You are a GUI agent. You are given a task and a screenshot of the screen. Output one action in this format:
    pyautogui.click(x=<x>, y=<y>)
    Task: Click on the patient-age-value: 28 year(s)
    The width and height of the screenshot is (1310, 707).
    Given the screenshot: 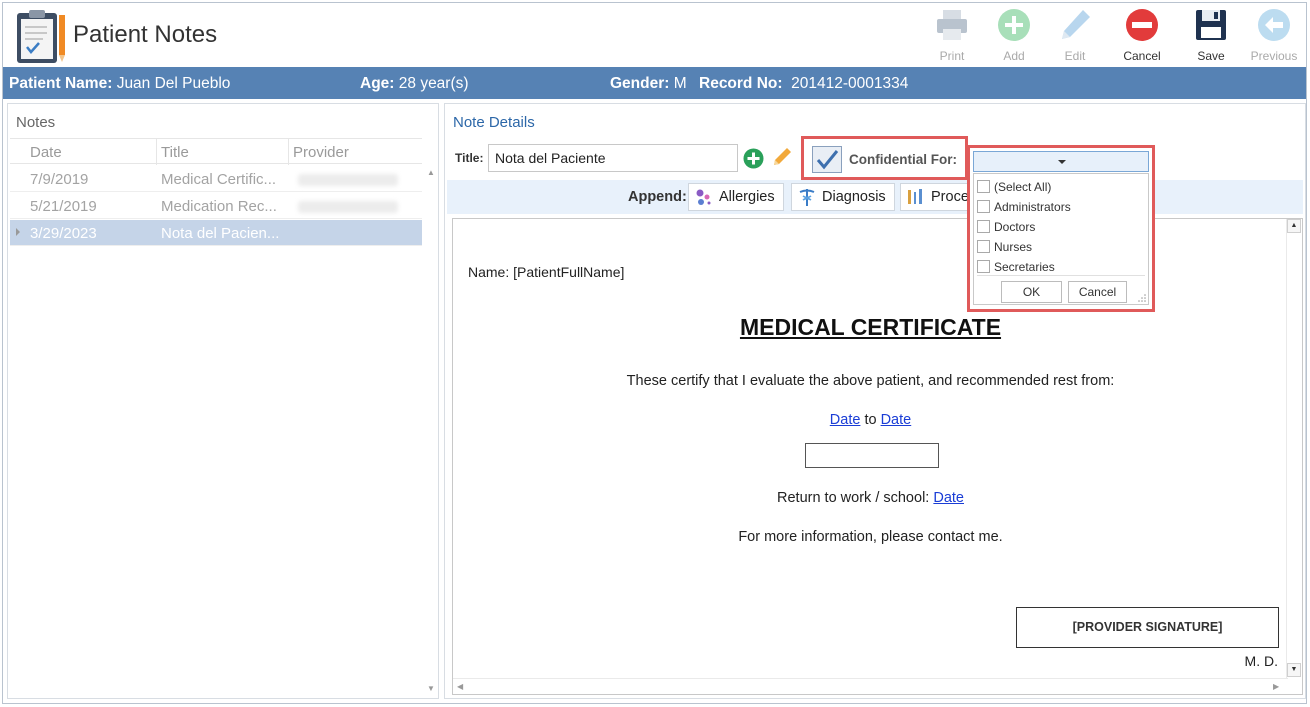 What is the action you would take?
    pyautogui.click(x=433, y=83)
    